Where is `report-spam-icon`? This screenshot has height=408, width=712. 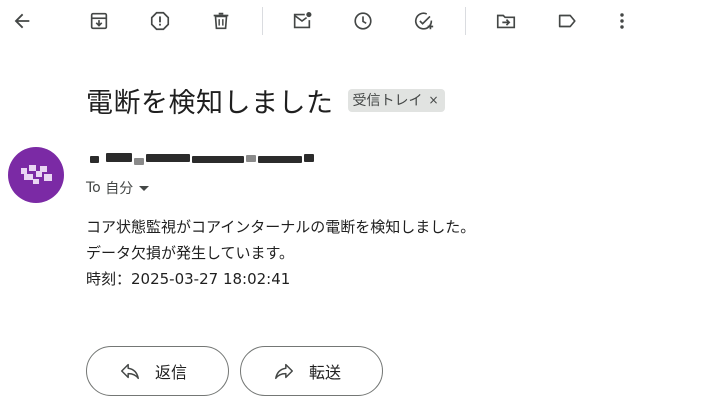 report-spam-icon is located at coordinates (160, 21).